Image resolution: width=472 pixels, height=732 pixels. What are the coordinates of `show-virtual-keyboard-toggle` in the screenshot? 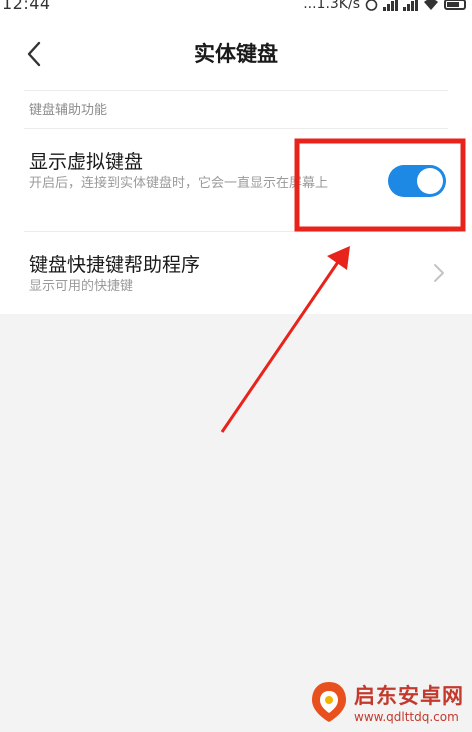 It's located at (417, 181).